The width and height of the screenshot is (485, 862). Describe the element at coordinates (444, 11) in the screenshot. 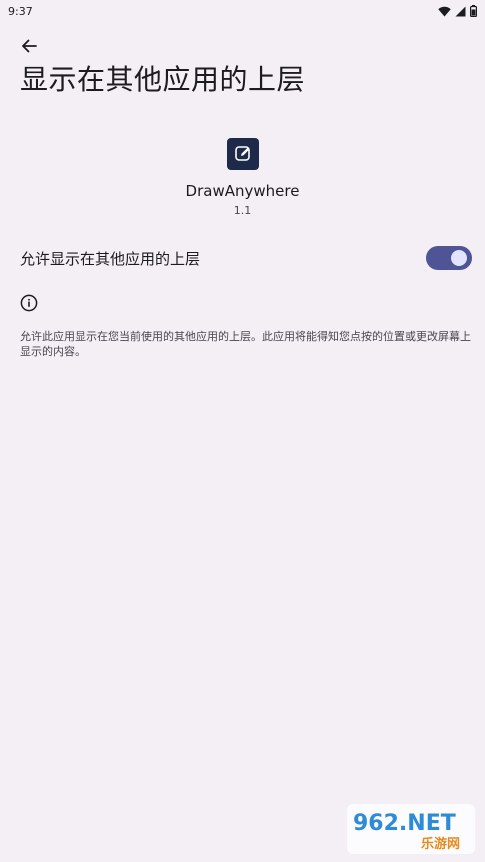

I see `wifi-icon` at that location.